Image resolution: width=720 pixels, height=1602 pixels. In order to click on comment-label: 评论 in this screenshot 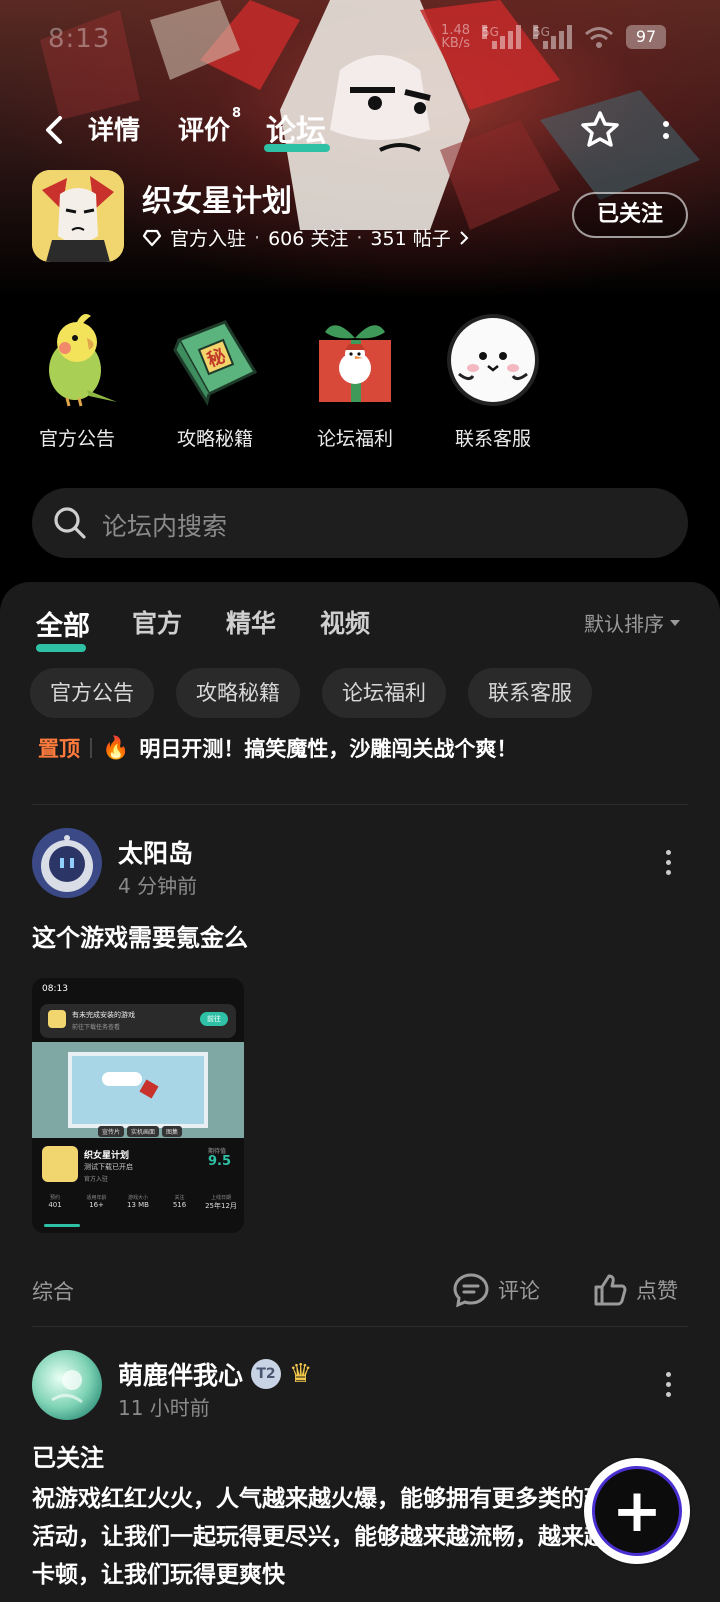, I will do `click(519, 1291)`.